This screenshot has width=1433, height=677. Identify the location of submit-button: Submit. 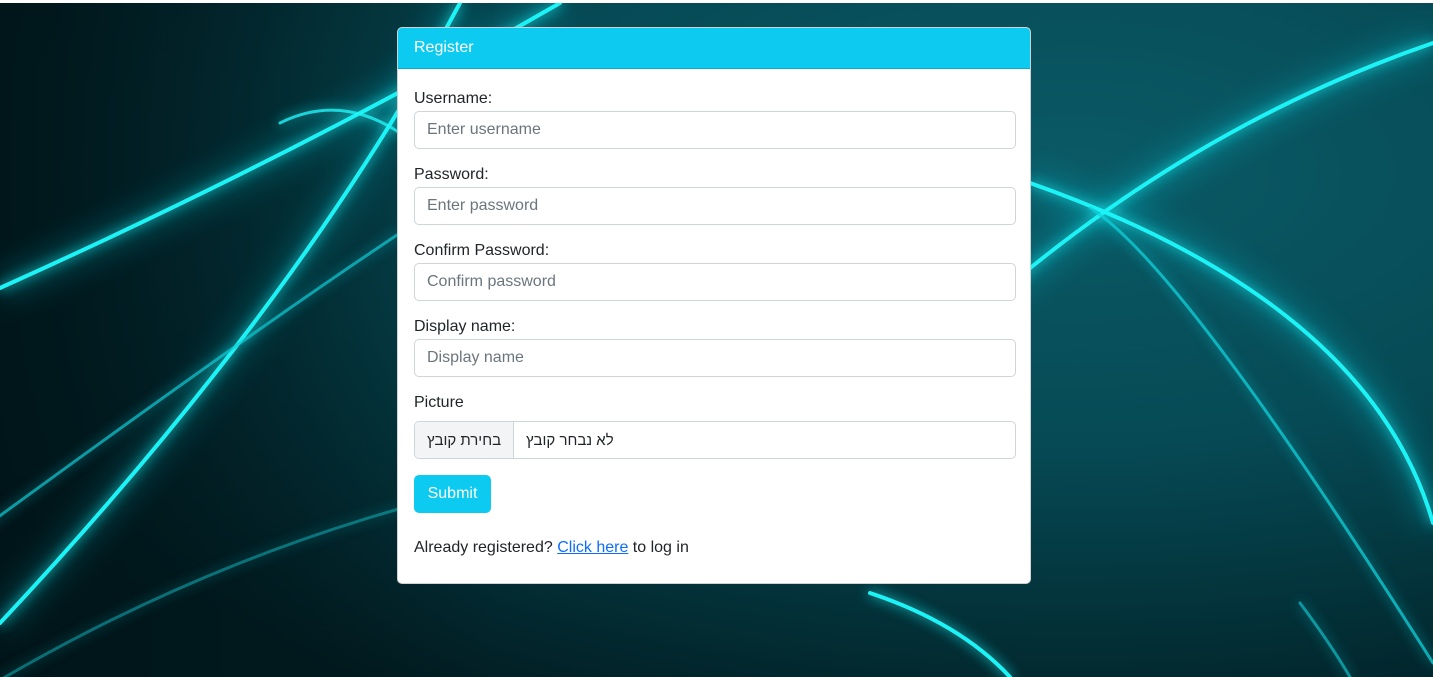
(452, 494).